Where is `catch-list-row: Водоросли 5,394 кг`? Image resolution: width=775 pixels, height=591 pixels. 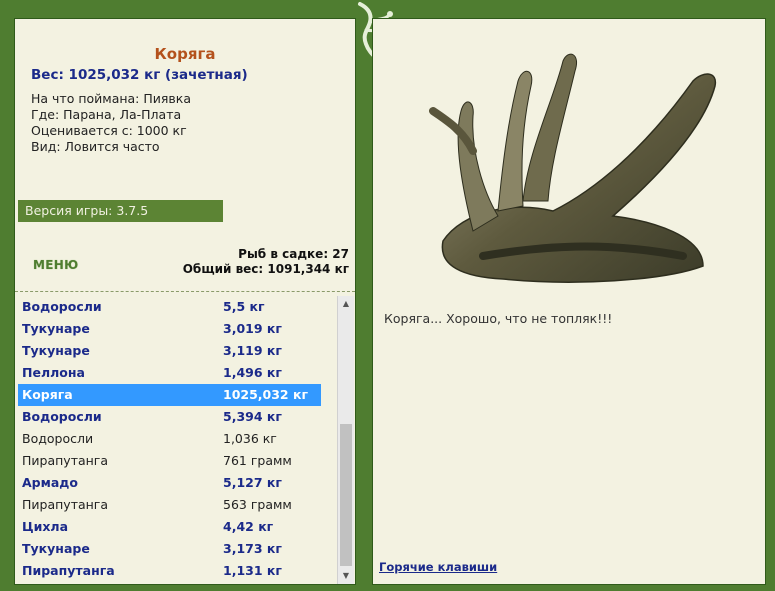
catch-list-row: Водоросли 5,394 кг is located at coordinates (169, 417).